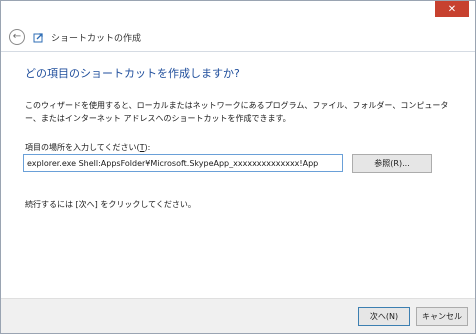 Image resolution: width=476 pixels, height=334 pixels. I want to click on location-input, so click(183, 163).